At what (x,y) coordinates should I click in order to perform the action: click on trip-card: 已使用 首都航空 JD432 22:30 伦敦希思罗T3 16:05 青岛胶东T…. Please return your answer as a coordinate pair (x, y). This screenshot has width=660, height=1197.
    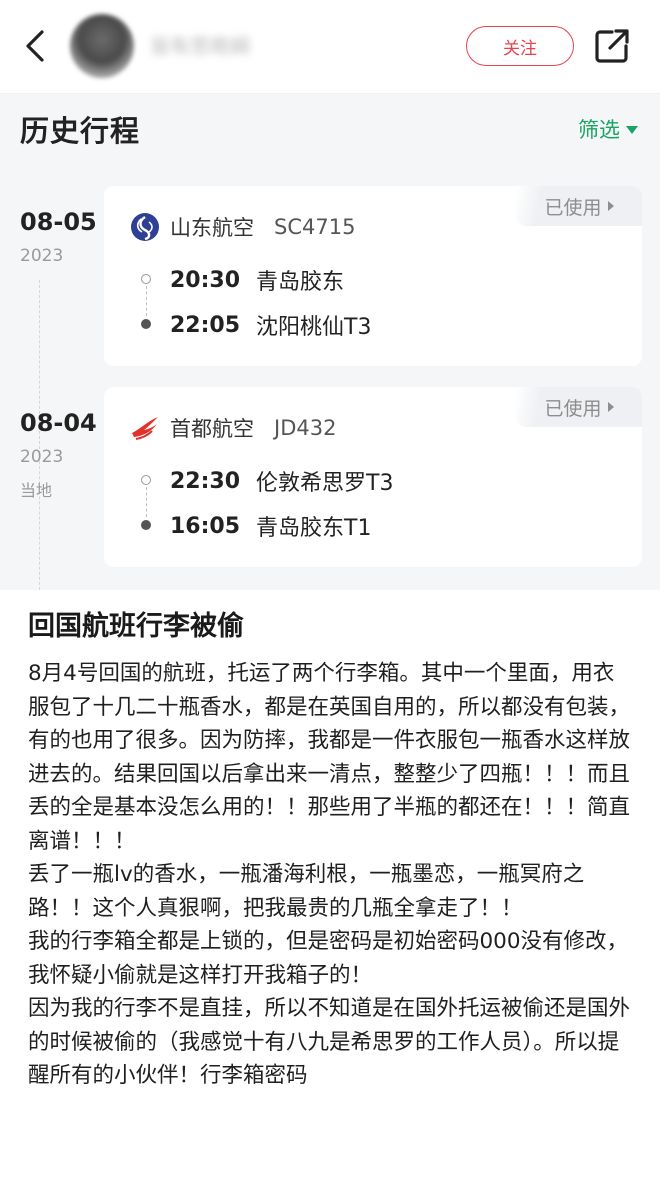
    Looking at the image, I should click on (373, 477).